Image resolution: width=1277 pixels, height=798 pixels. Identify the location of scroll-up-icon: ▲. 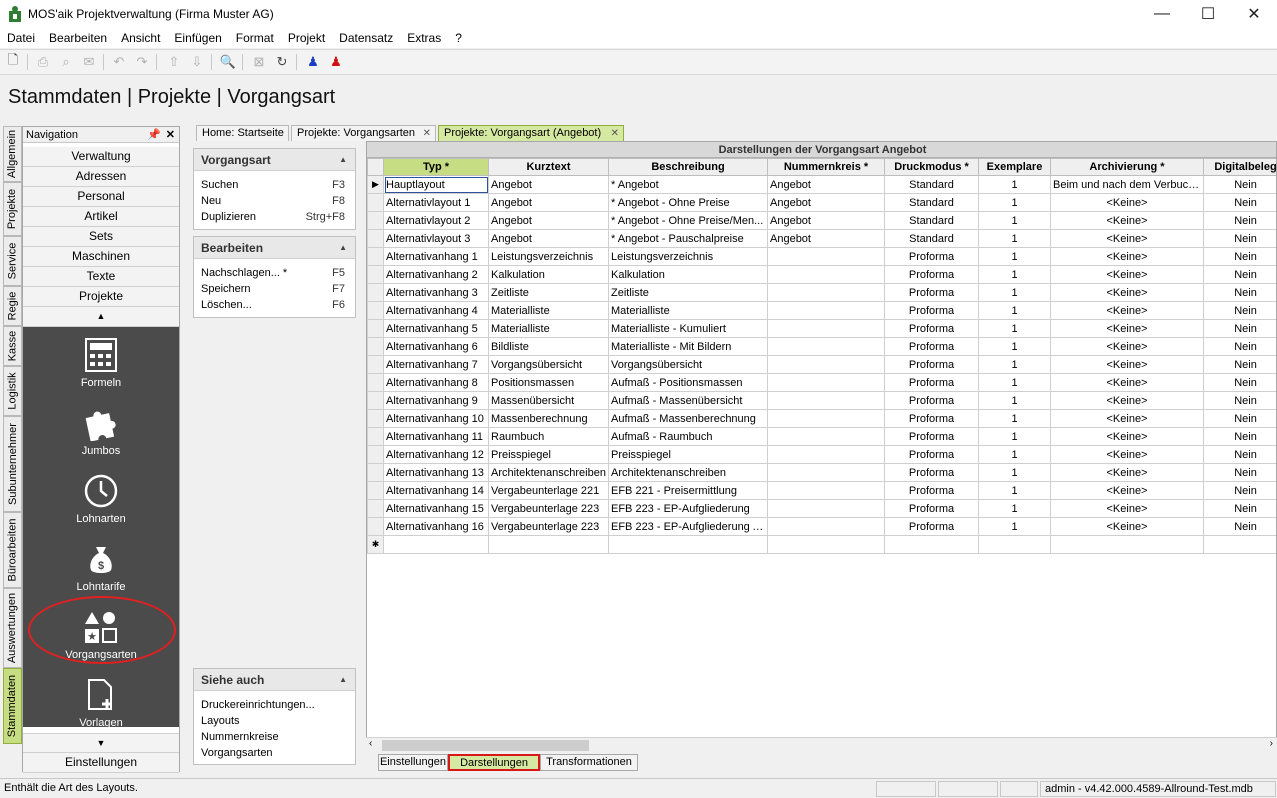
(101, 317).